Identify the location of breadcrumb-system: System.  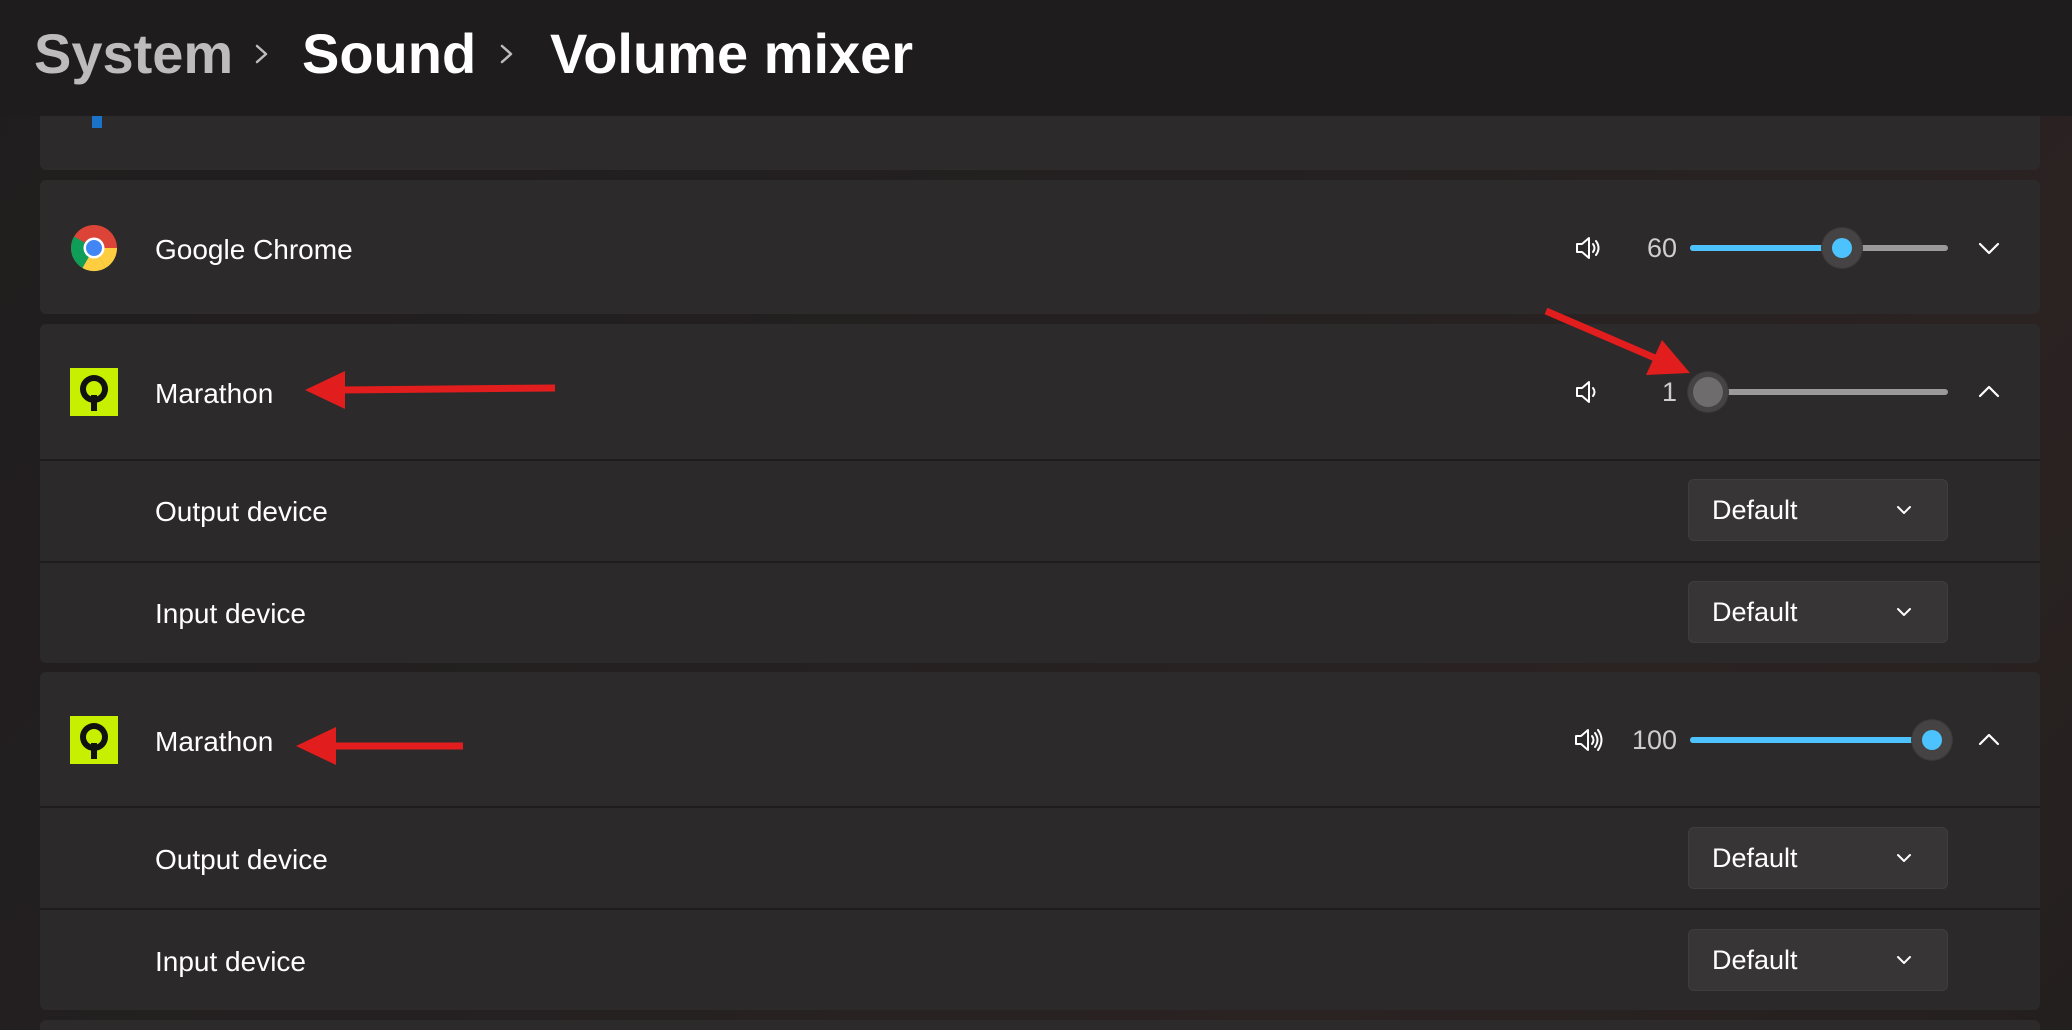
(133, 54).